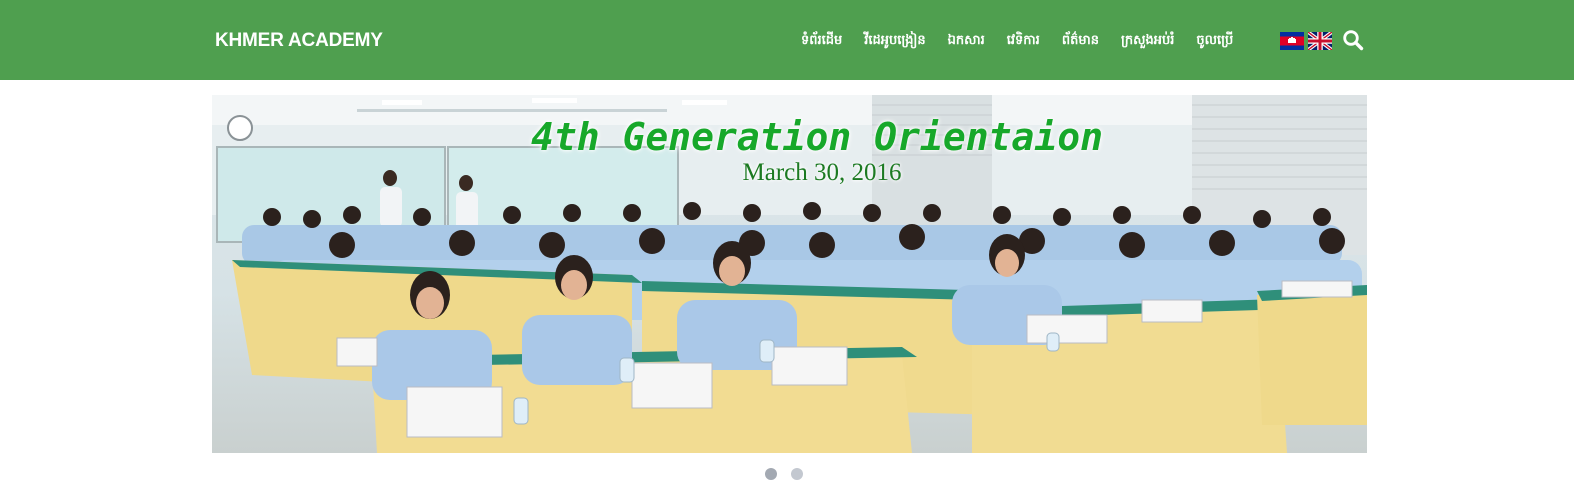 The height and width of the screenshot is (491, 1574). What do you see at coordinates (817, 137) in the screenshot?
I see `slide-caption-title: 4th Generation Orientaion` at bounding box center [817, 137].